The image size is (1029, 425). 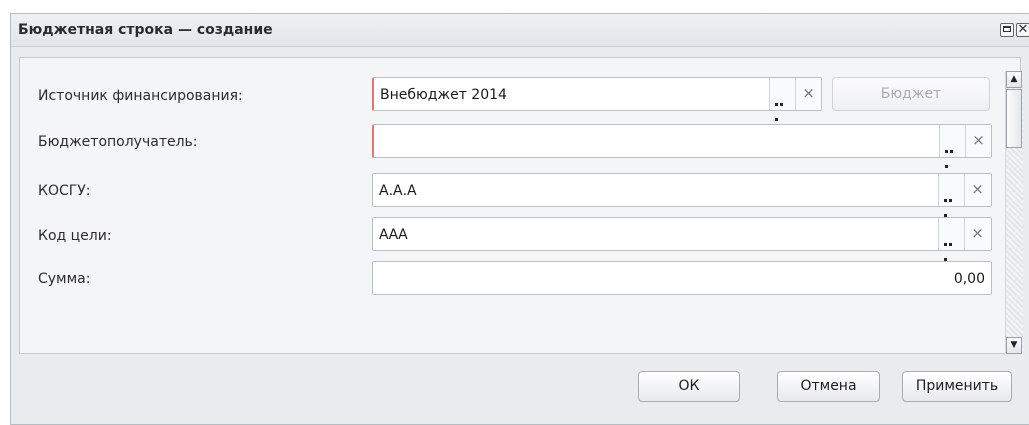 I want to click on funding-source-select-button, so click(x=782, y=99).